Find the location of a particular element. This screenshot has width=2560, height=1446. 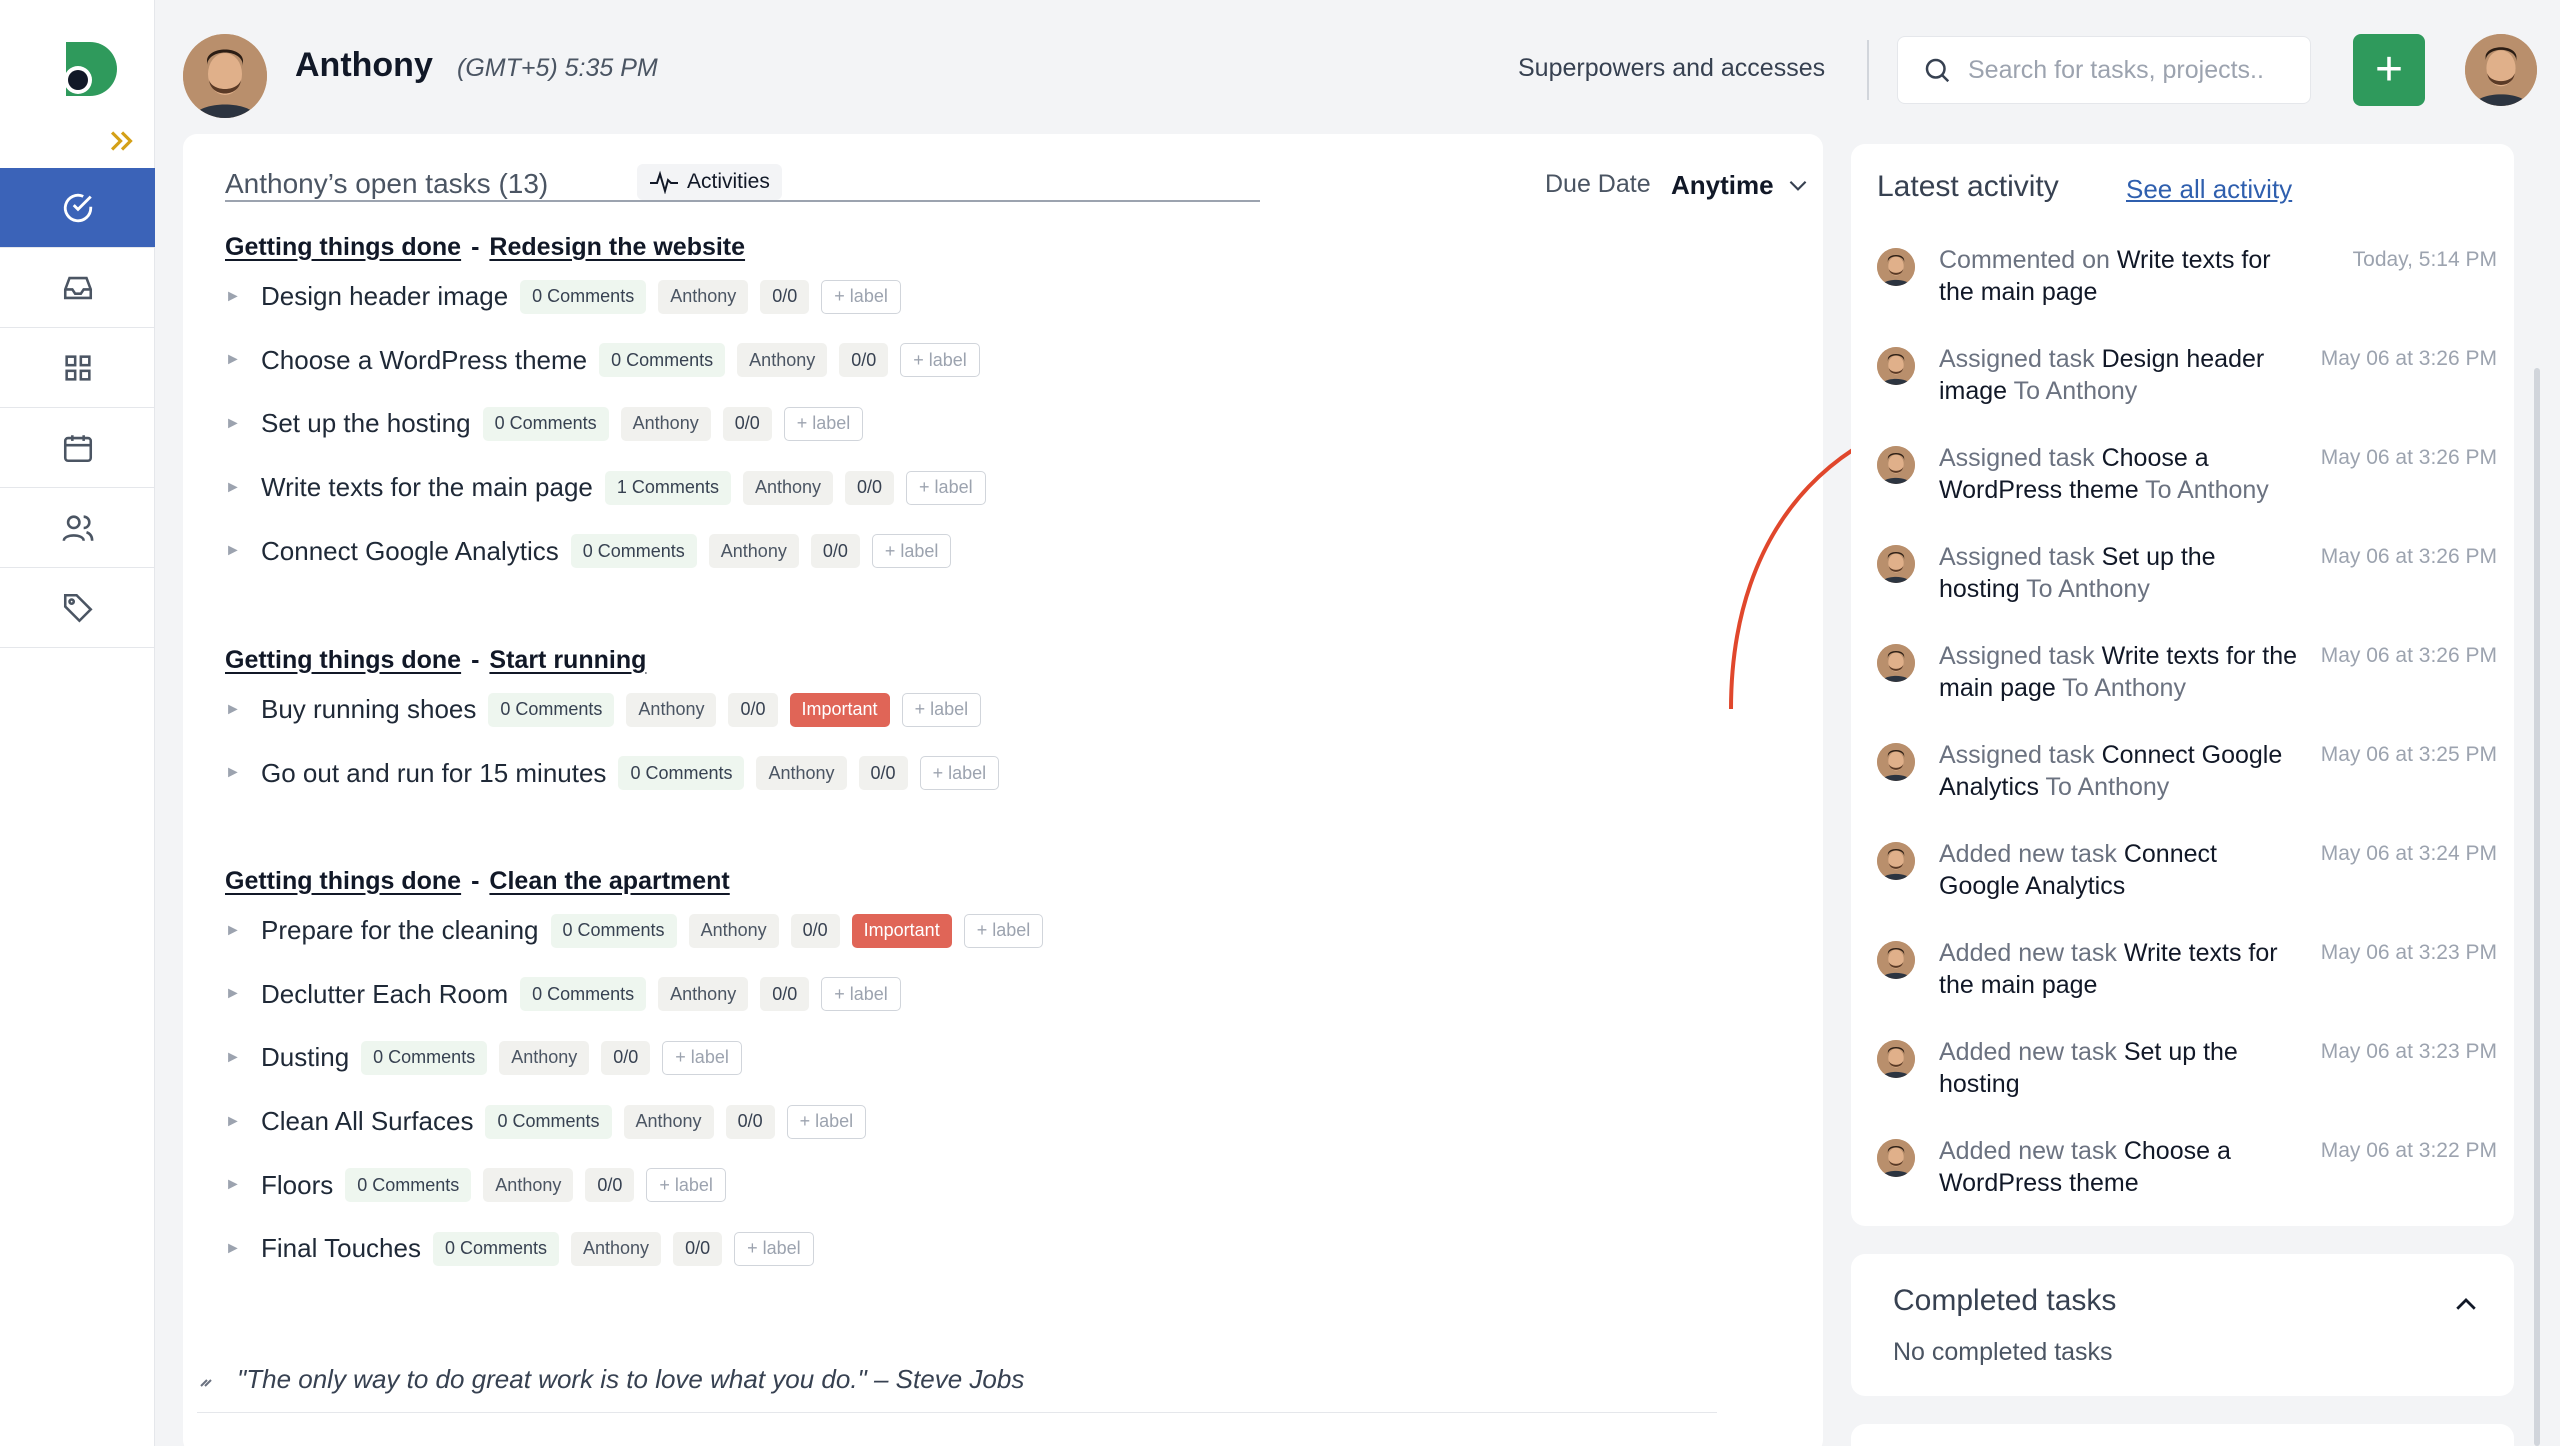

task-name: Declutter Each Room is located at coordinates (384, 994).